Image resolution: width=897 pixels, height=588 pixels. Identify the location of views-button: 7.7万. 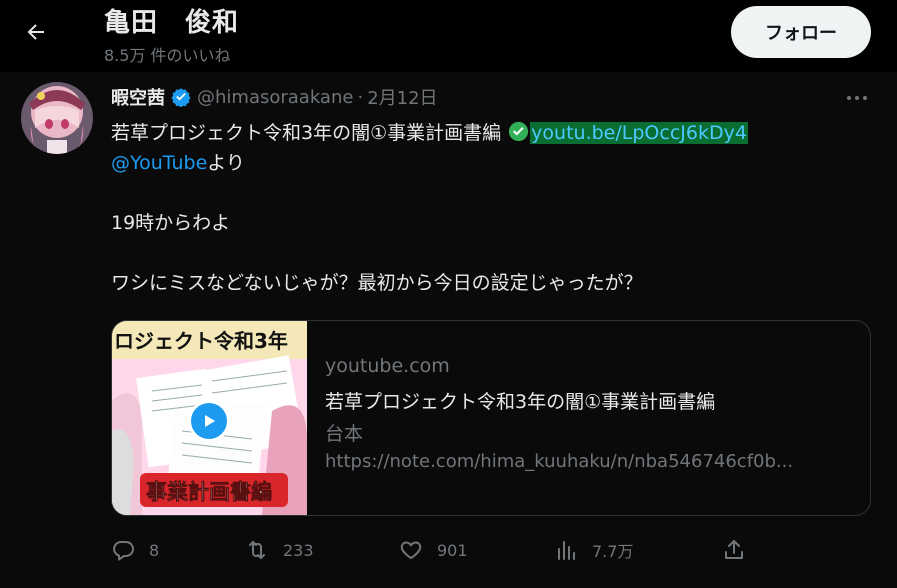
(593, 550).